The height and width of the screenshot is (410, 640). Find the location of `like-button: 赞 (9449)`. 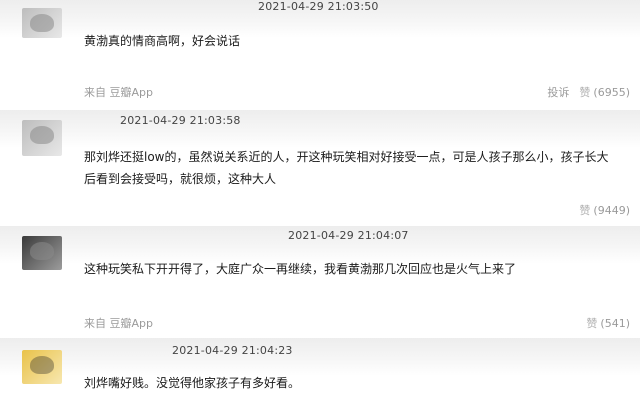

like-button: 赞 (9449) is located at coordinates (604, 210).